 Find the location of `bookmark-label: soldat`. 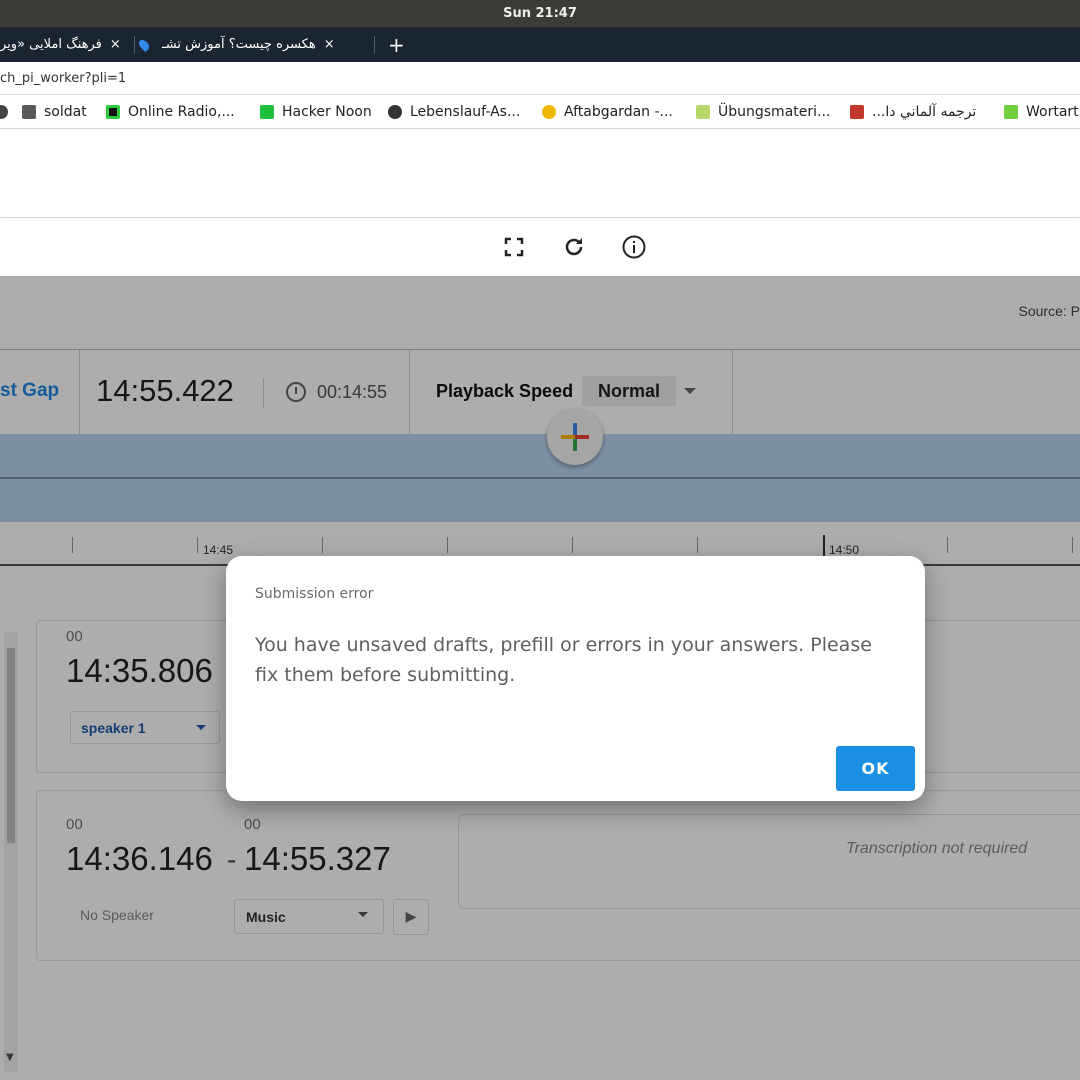

bookmark-label: soldat is located at coordinates (65, 112).